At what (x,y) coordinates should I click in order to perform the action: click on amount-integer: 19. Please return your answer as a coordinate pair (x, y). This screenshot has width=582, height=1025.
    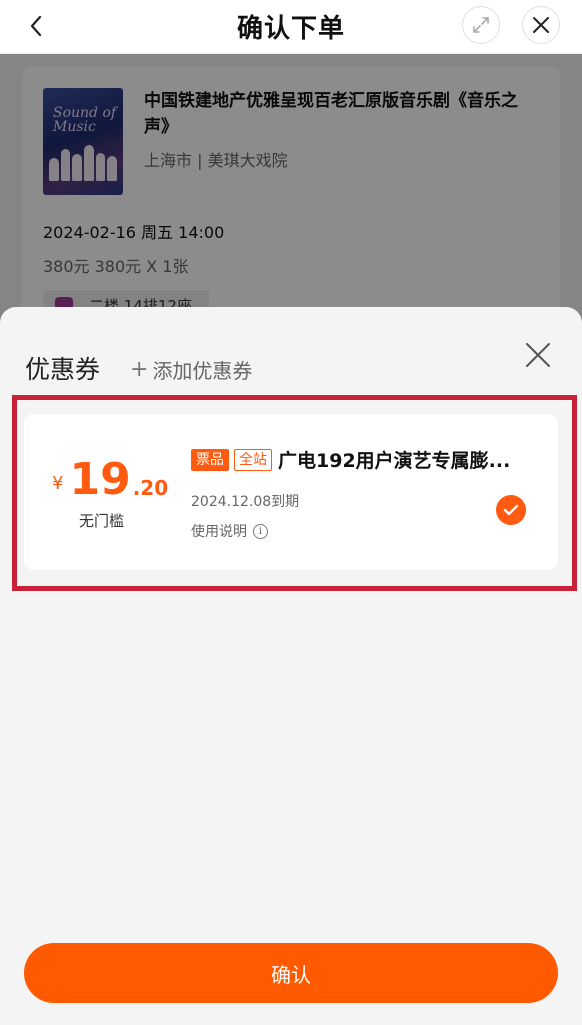
    Looking at the image, I should click on (100, 479).